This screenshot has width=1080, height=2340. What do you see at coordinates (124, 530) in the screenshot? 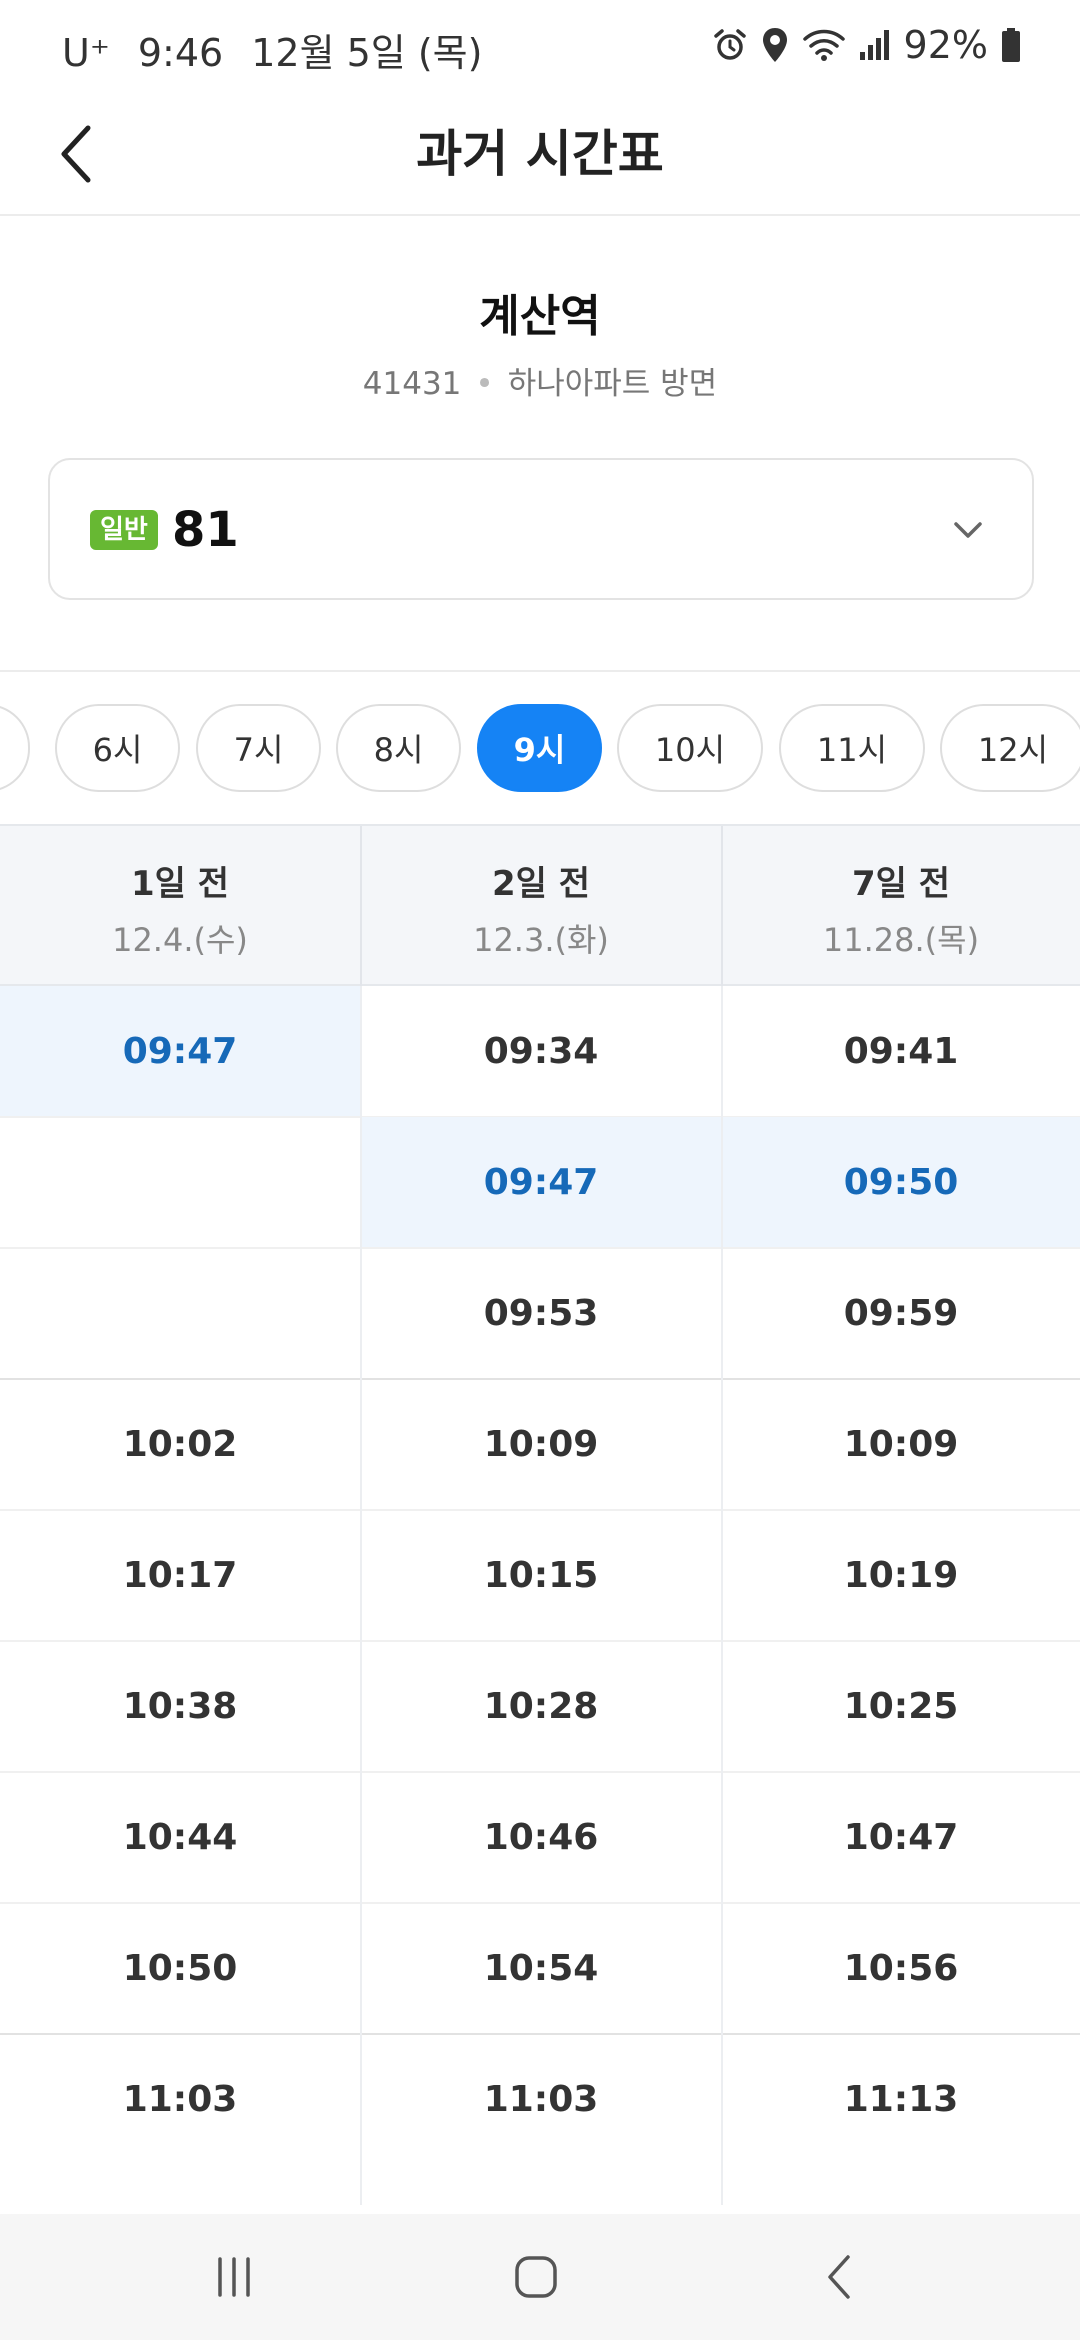
I see `route-type-badge: 일반` at bounding box center [124, 530].